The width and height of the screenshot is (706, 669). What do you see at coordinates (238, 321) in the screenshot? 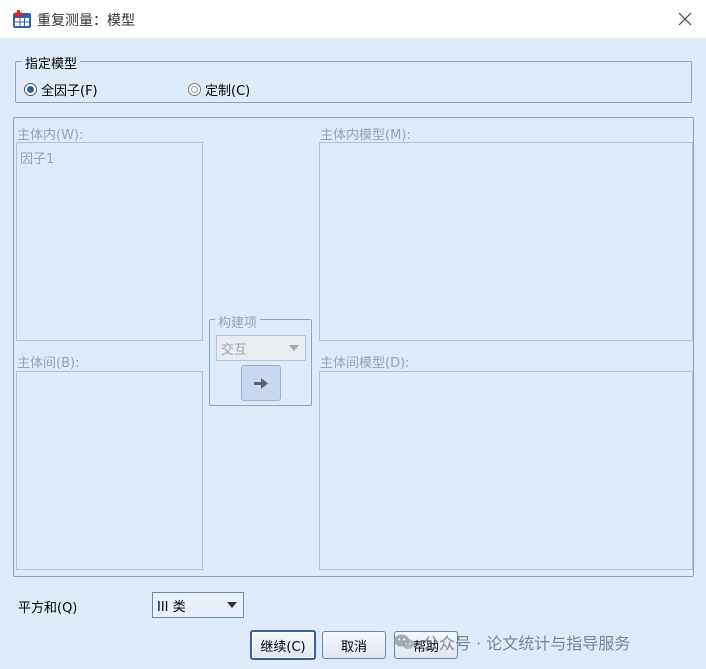
I see `build-term-legend: 构建项` at bounding box center [238, 321].